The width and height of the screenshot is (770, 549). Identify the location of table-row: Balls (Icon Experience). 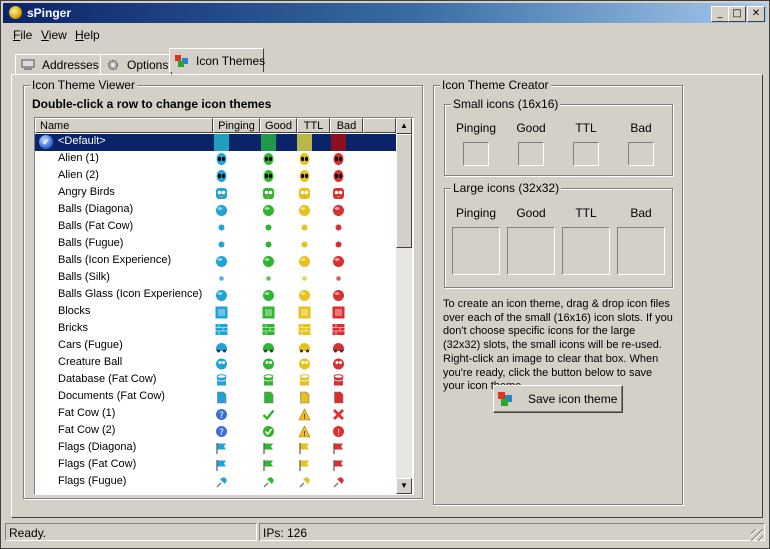
(215, 261).